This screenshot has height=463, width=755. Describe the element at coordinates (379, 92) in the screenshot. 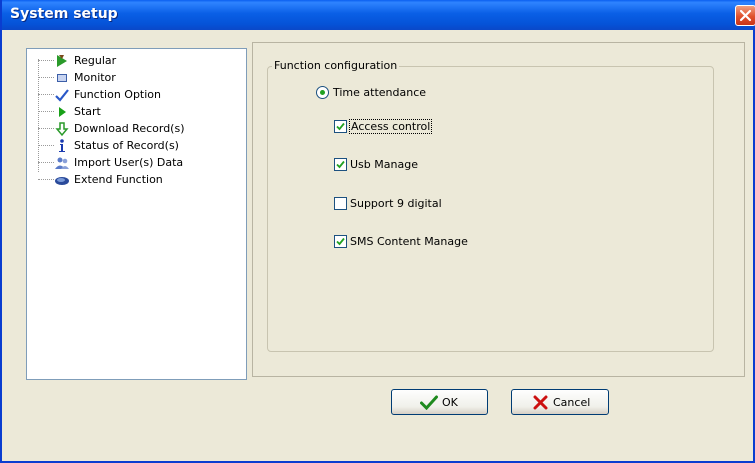

I see `time-attendance-label: Time attendance` at that location.